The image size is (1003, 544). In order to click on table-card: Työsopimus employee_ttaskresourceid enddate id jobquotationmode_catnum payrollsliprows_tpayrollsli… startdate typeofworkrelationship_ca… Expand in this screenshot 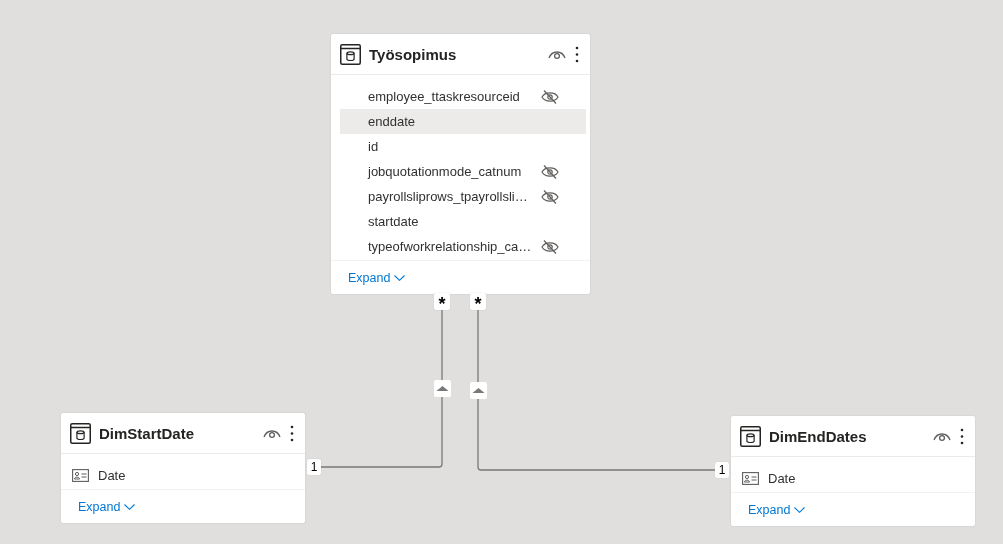, I will do `click(460, 164)`.